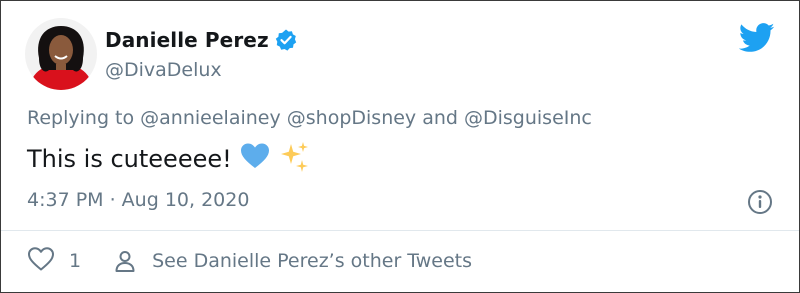  Describe the element at coordinates (125, 261) in the screenshot. I see `person-icon` at that location.